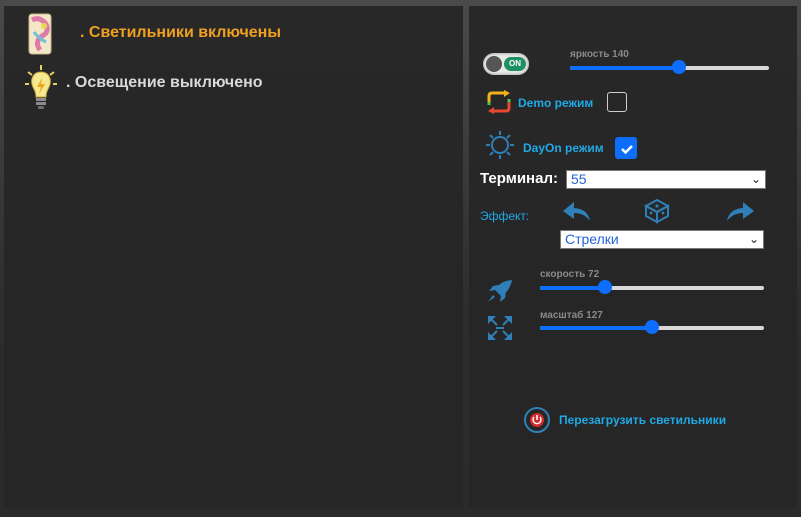  Describe the element at coordinates (500, 328) in the screenshot. I see `expand-icon` at that location.